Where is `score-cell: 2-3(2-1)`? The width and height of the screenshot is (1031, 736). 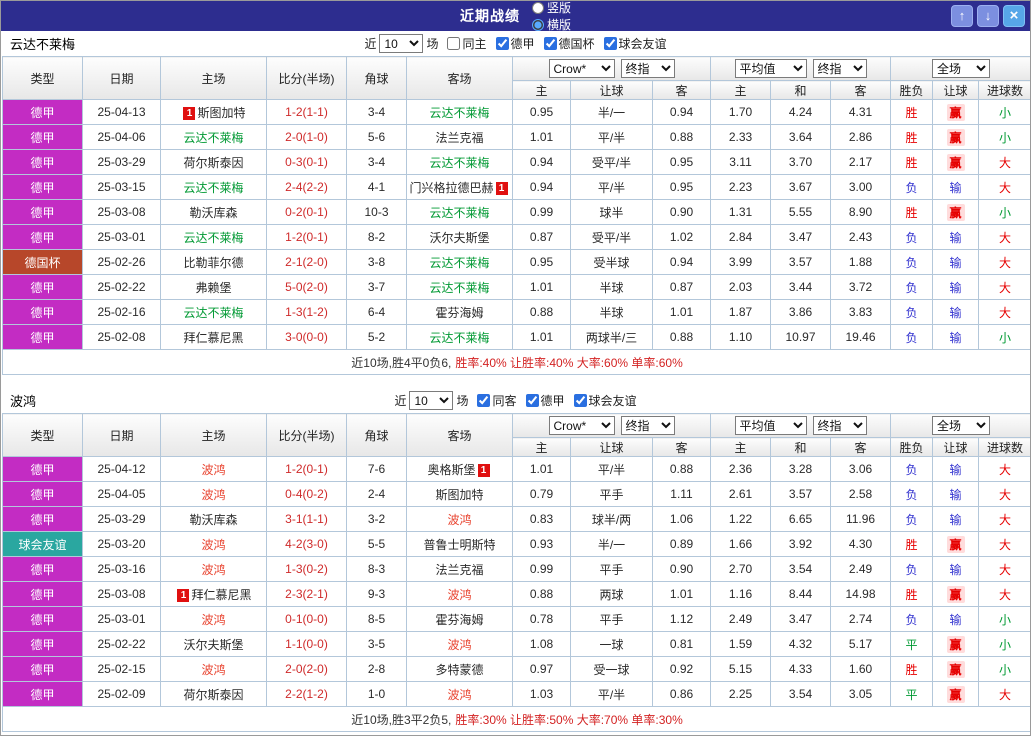
score-cell: 2-3(2-1) is located at coordinates (306, 594).